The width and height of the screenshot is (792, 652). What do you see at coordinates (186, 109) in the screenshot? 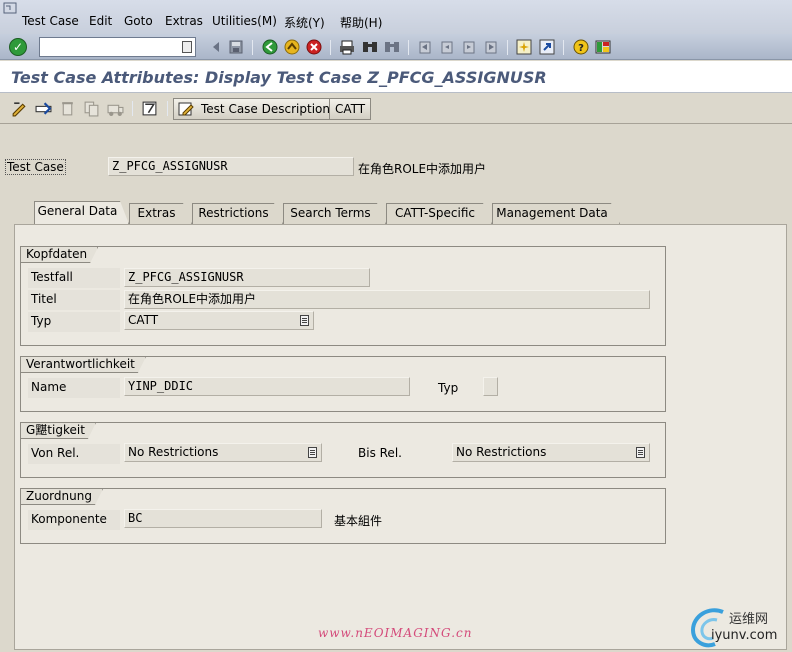
I see `edit-pencil-icon` at bounding box center [186, 109].